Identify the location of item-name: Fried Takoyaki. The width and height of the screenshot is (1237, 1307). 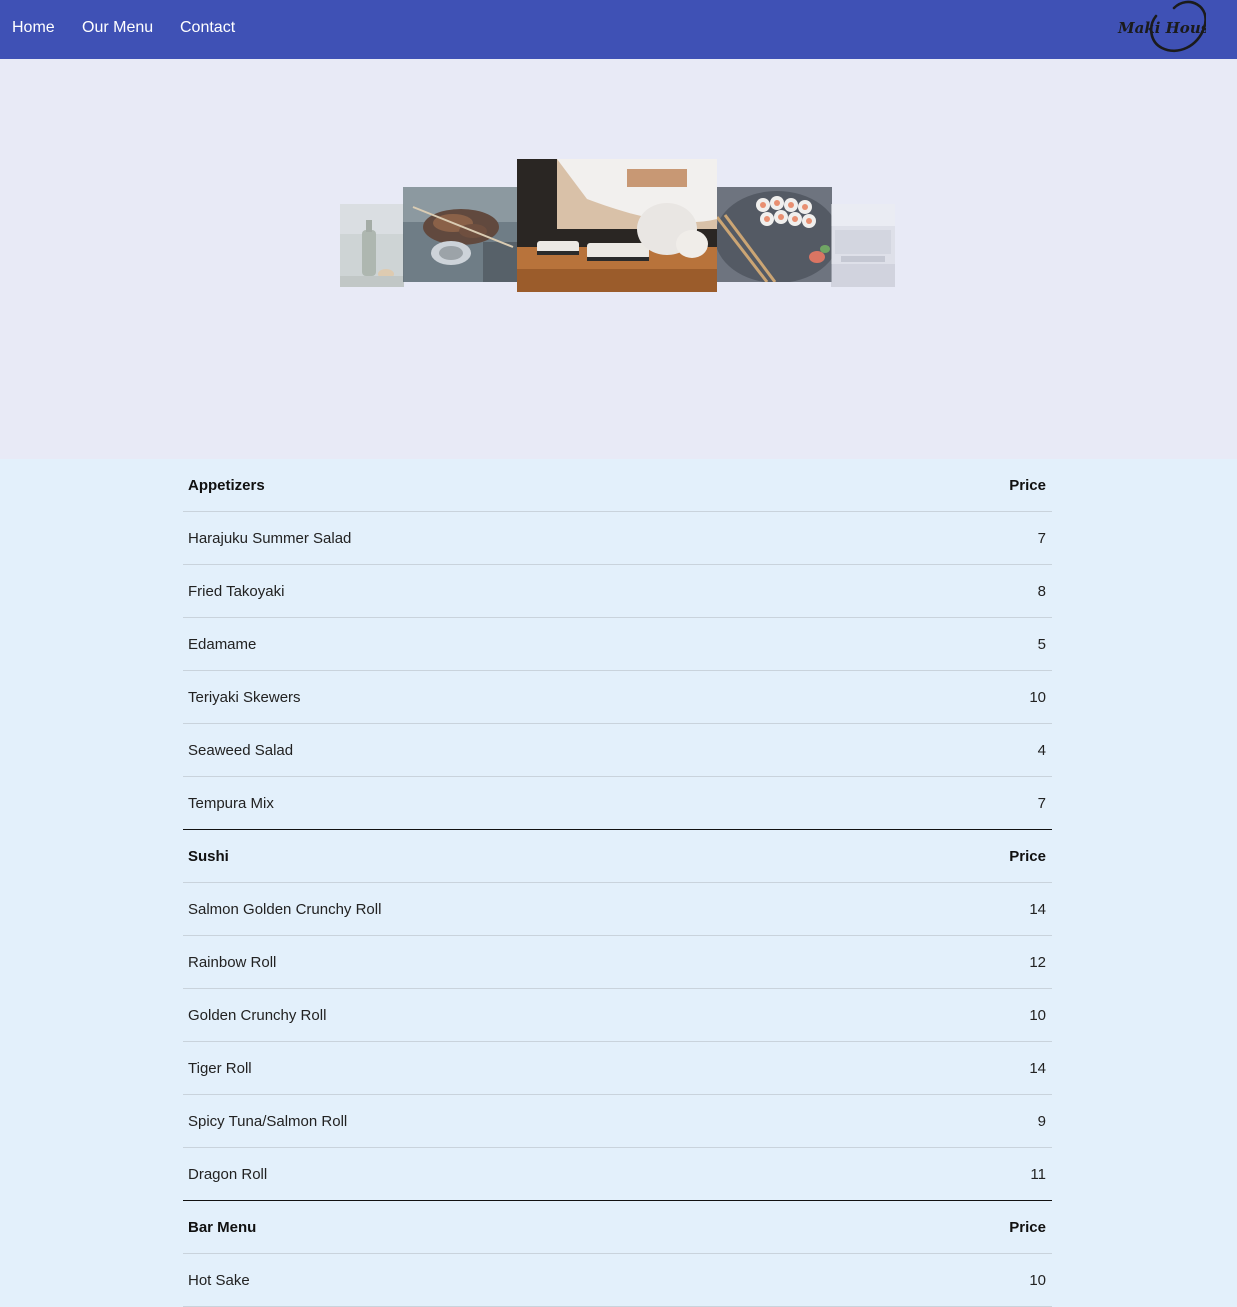
(236, 591).